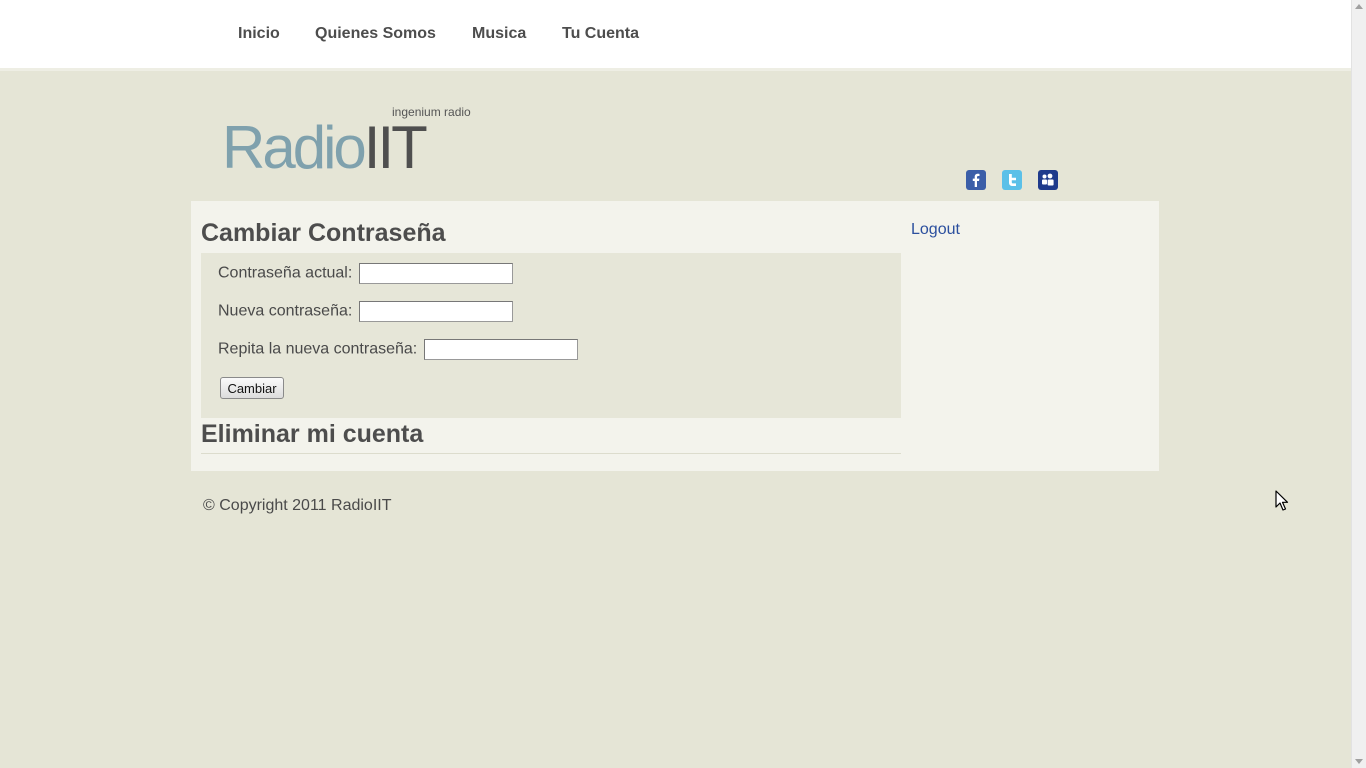 Image resolution: width=1366 pixels, height=768 pixels. I want to click on repeat-password-label: Repita la nueva contraseña:, so click(318, 349).